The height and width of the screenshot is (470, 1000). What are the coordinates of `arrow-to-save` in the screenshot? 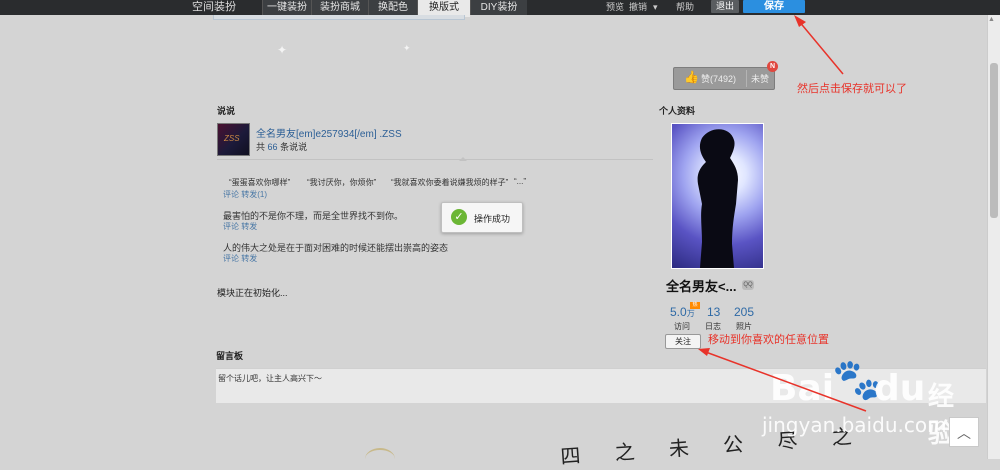 It's located at (820, 47).